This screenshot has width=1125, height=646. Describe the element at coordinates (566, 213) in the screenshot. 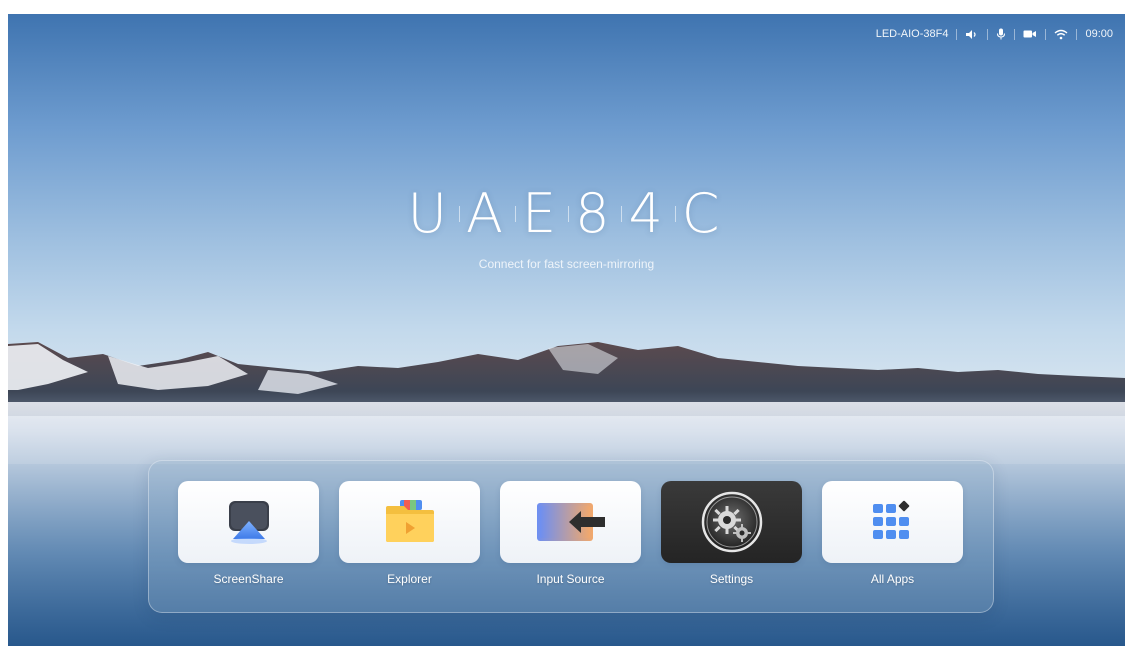

I see `device-title: U A E 8 4 C` at that location.